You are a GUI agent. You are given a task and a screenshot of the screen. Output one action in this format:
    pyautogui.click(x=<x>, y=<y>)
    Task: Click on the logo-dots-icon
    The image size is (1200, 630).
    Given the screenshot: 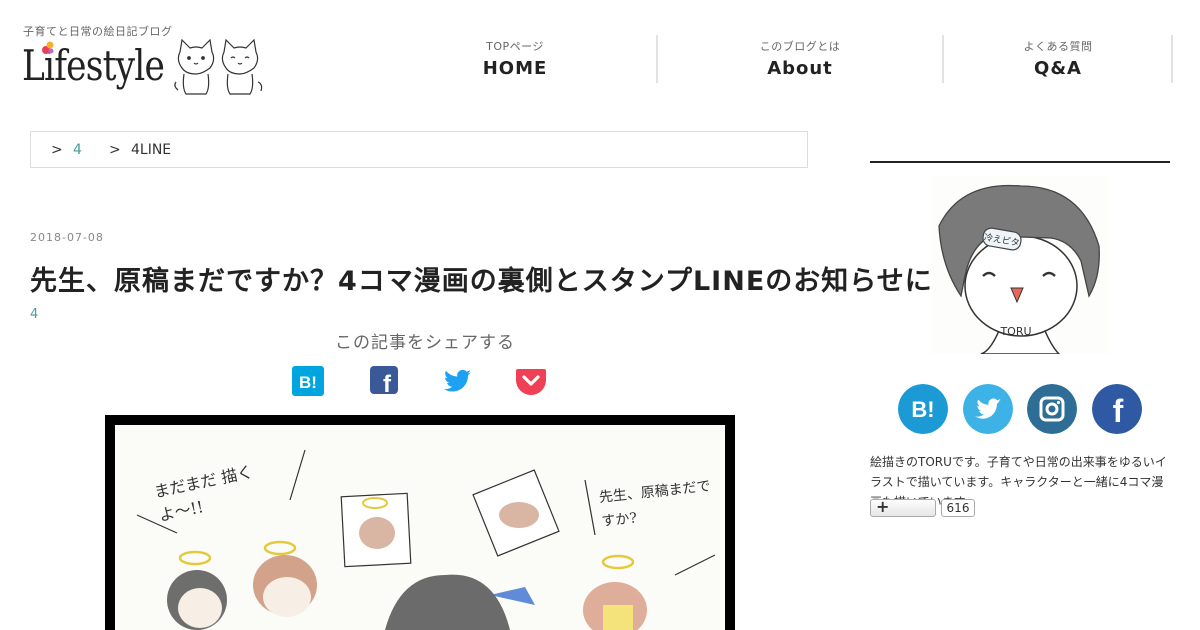 What is the action you would take?
    pyautogui.click(x=48, y=47)
    